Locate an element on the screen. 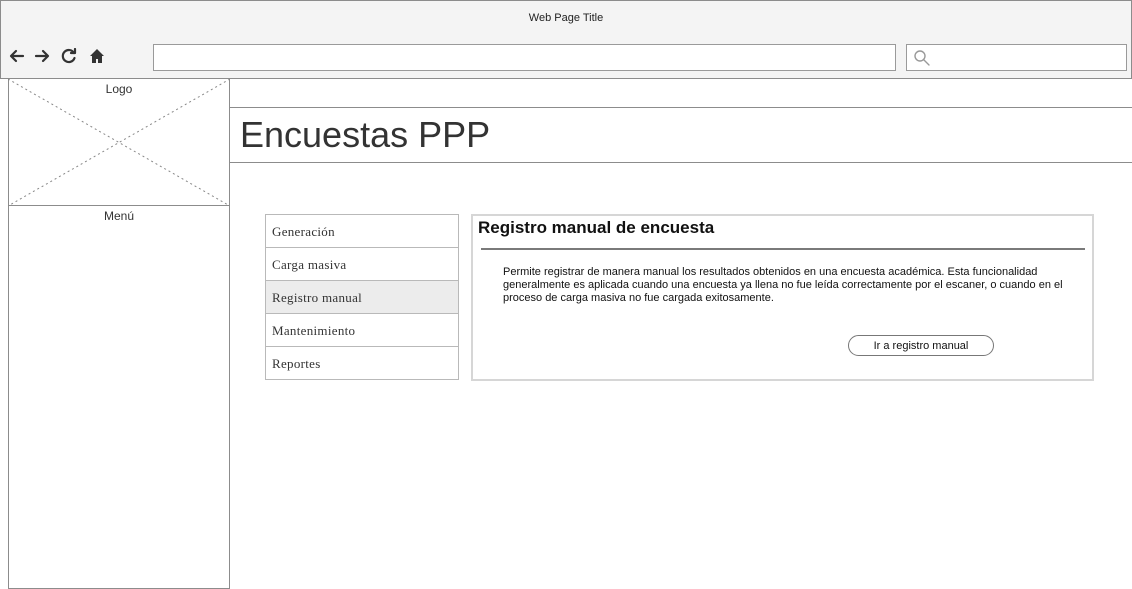 Image resolution: width=1132 pixels, height=589 pixels. forward-button is located at coordinates (42, 56).